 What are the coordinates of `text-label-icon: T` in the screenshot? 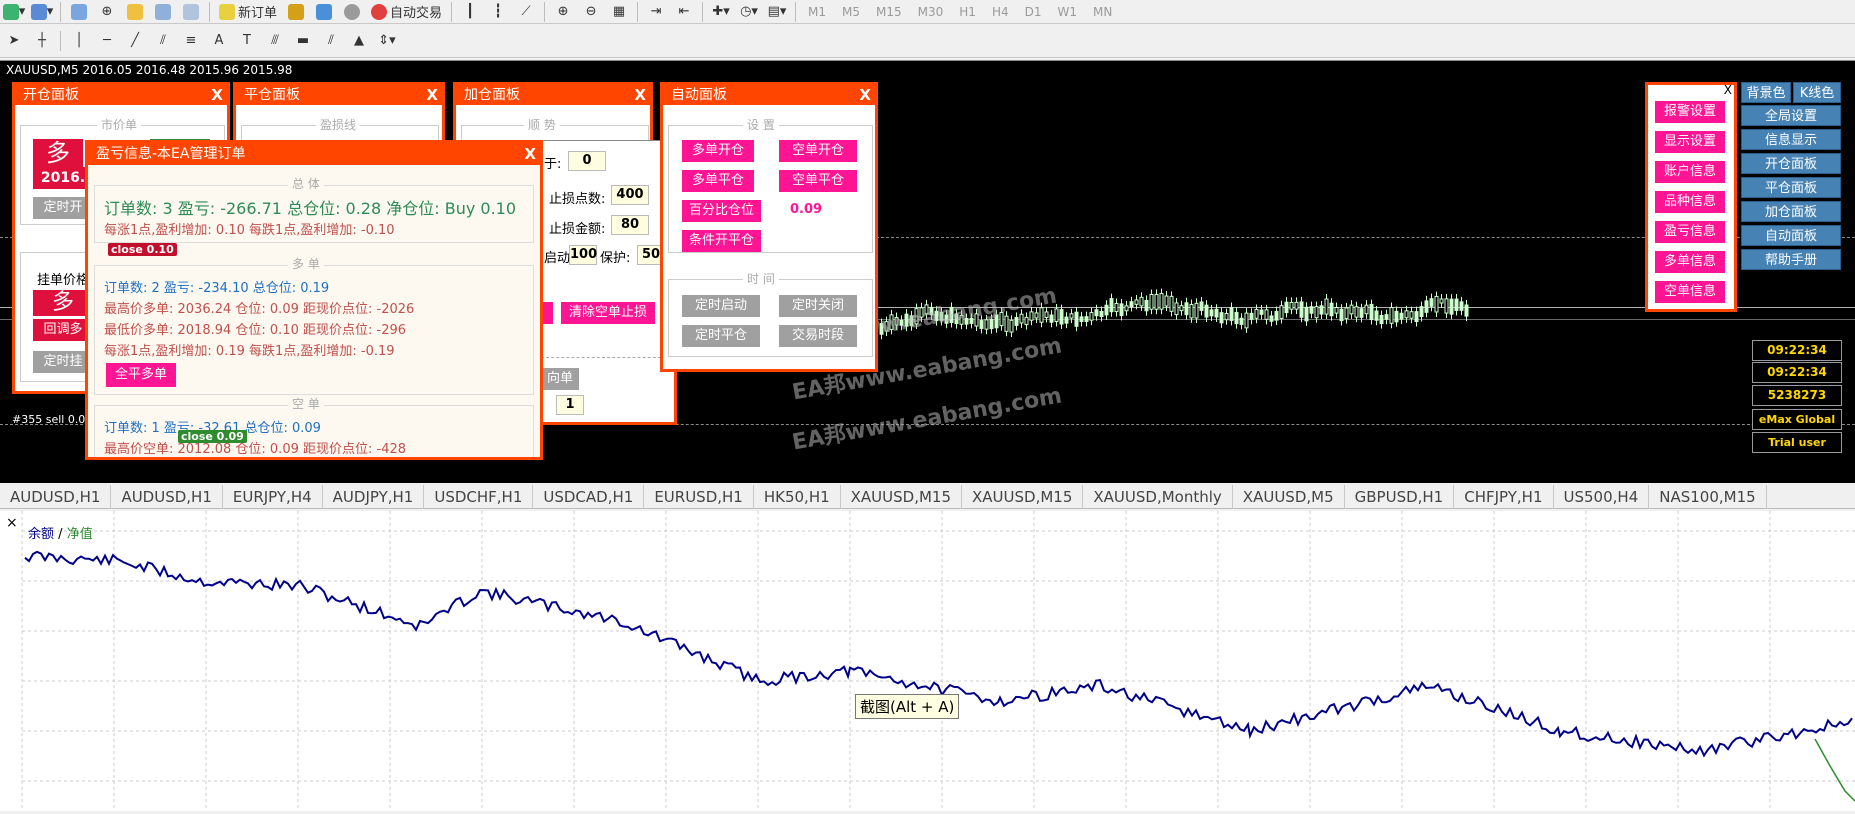 It's located at (247, 41).